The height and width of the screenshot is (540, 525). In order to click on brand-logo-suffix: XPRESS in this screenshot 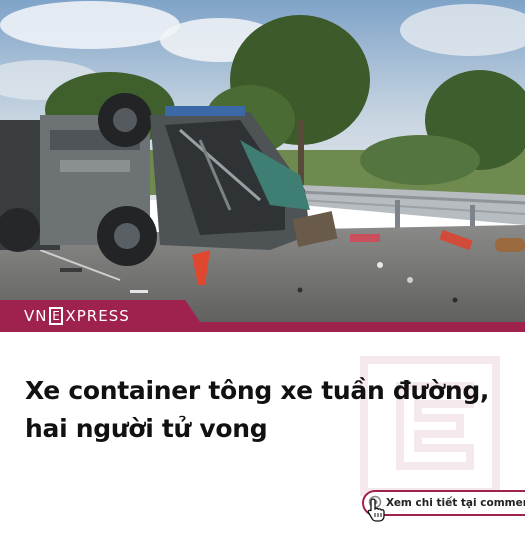, I will do `click(97, 316)`.